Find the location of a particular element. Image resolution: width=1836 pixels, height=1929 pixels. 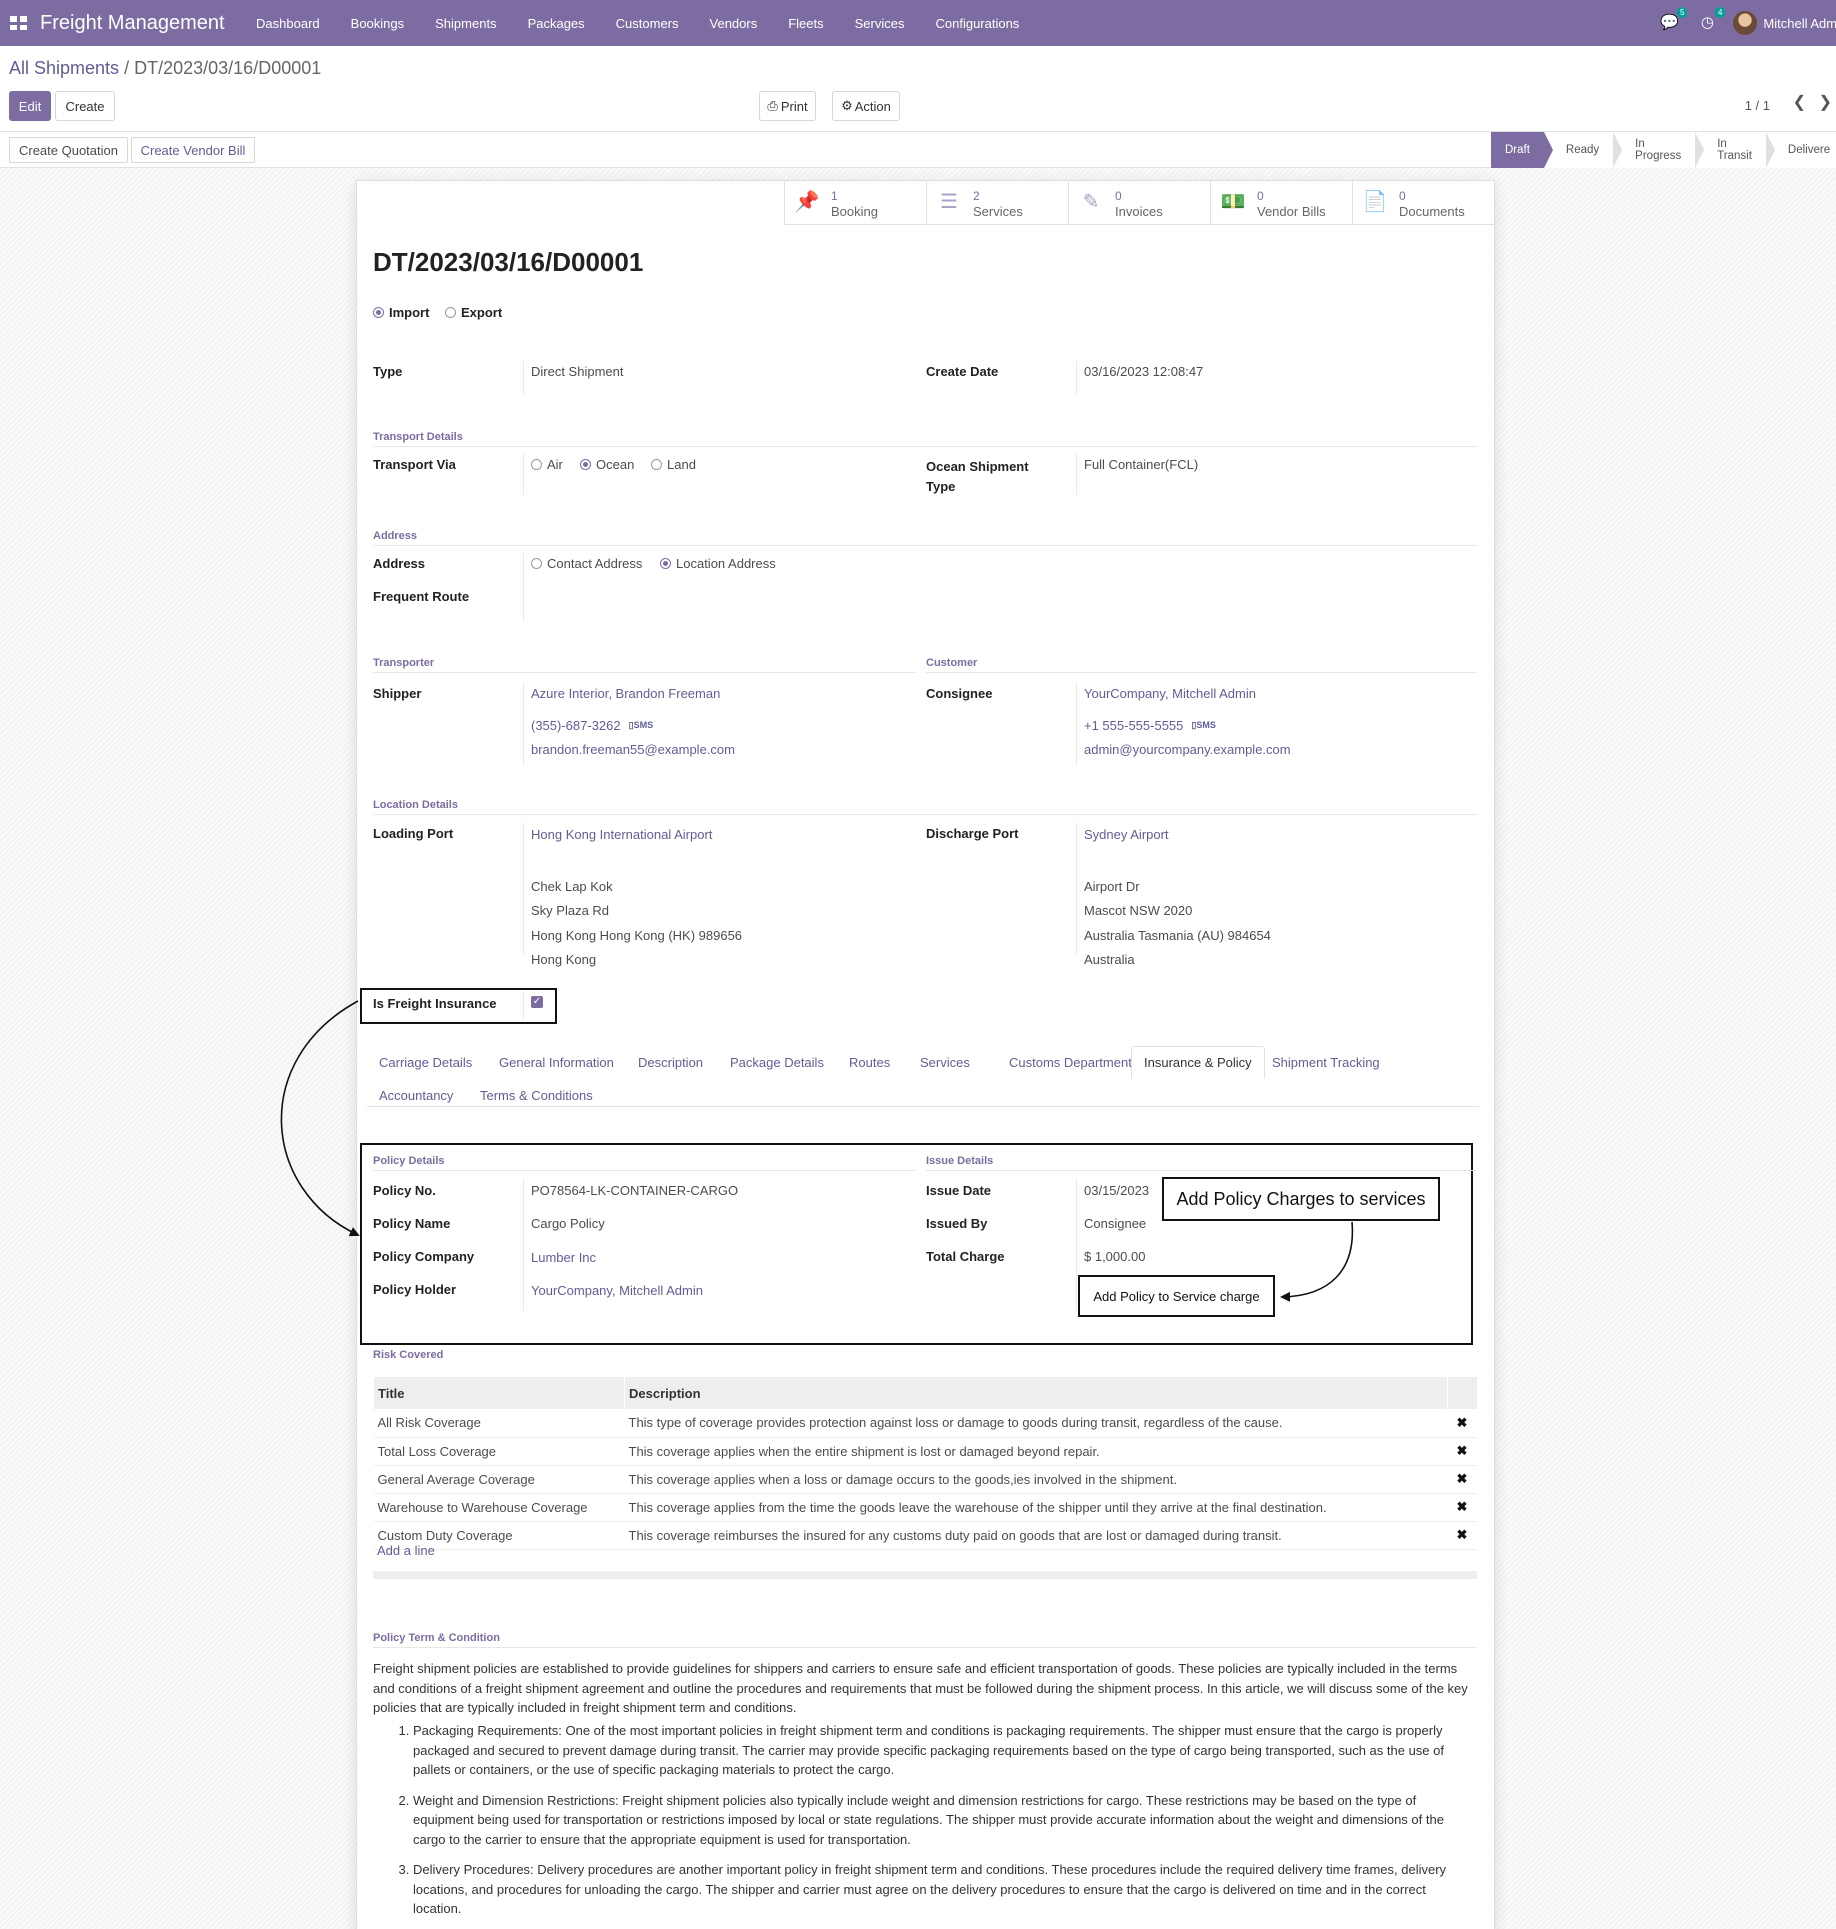

messages-icon: 💬 5 is located at coordinates (1672, 20).